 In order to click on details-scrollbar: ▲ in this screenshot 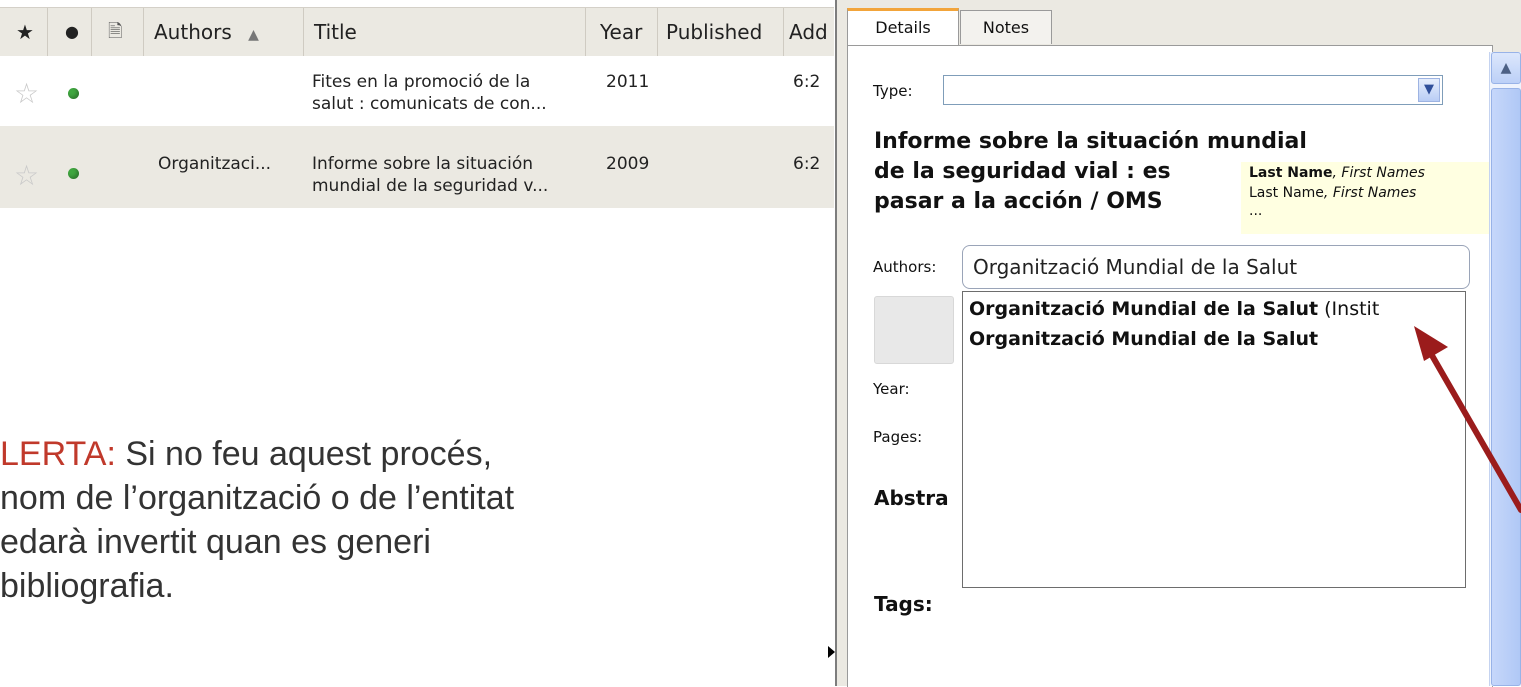, I will do `click(1505, 369)`.